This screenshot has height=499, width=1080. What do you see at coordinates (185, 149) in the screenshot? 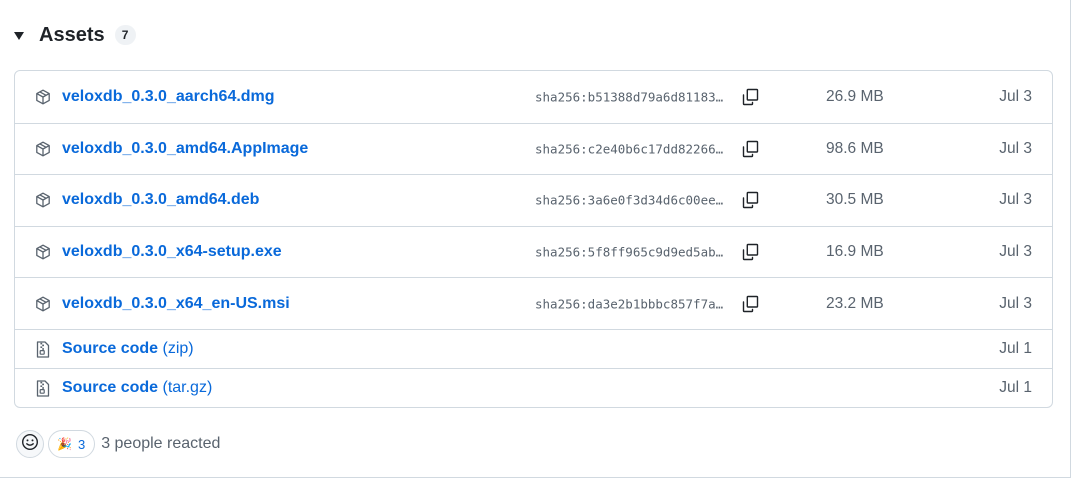
I see `asset-link: veloxdb_0.3.0_amd64.AppImage` at bounding box center [185, 149].